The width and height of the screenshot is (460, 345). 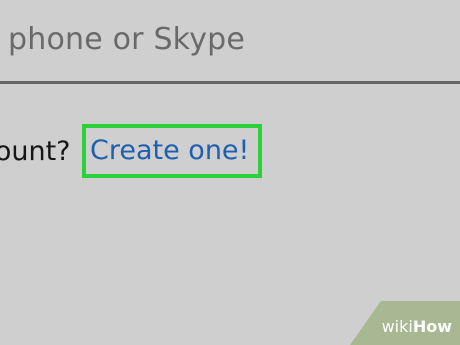 I want to click on wikihow-logo-how: How, so click(x=432, y=326).